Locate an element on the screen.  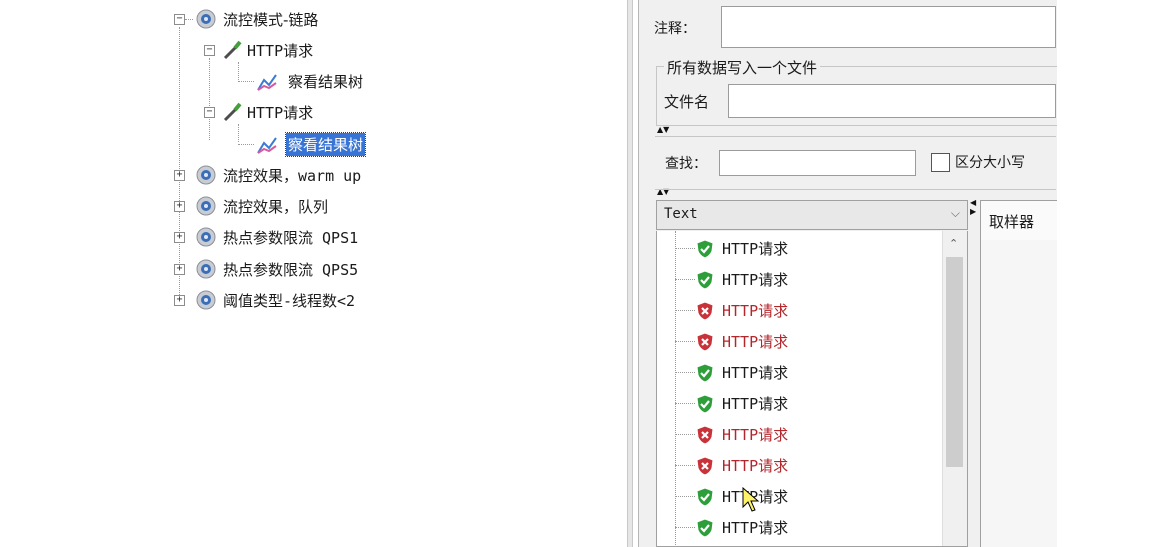
tree-item-label: 阈值类型-线程数<2 is located at coordinates (289, 300).